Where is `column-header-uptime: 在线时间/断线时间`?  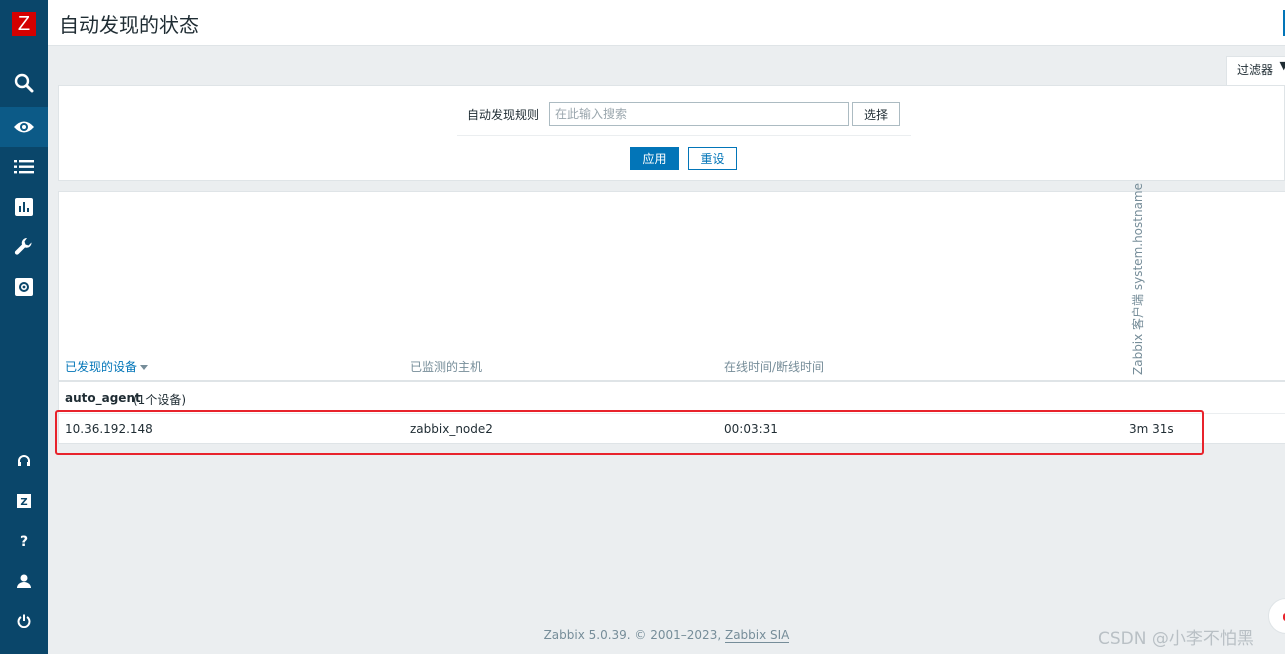 column-header-uptime: 在线时间/断线时间 is located at coordinates (774, 367).